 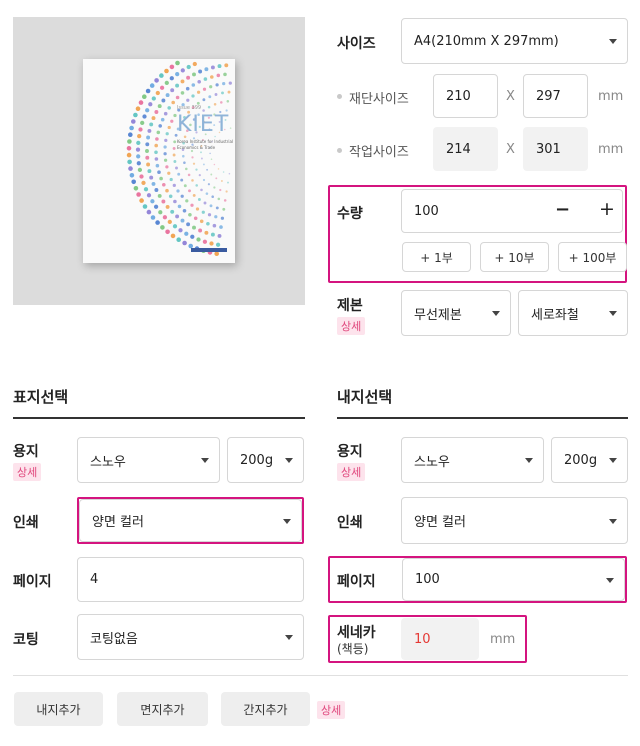 What do you see at coordinates (351, 472) in the screenshot?
I see `inner-paper-detail-link: 상세` at bounding box center [351, 472].